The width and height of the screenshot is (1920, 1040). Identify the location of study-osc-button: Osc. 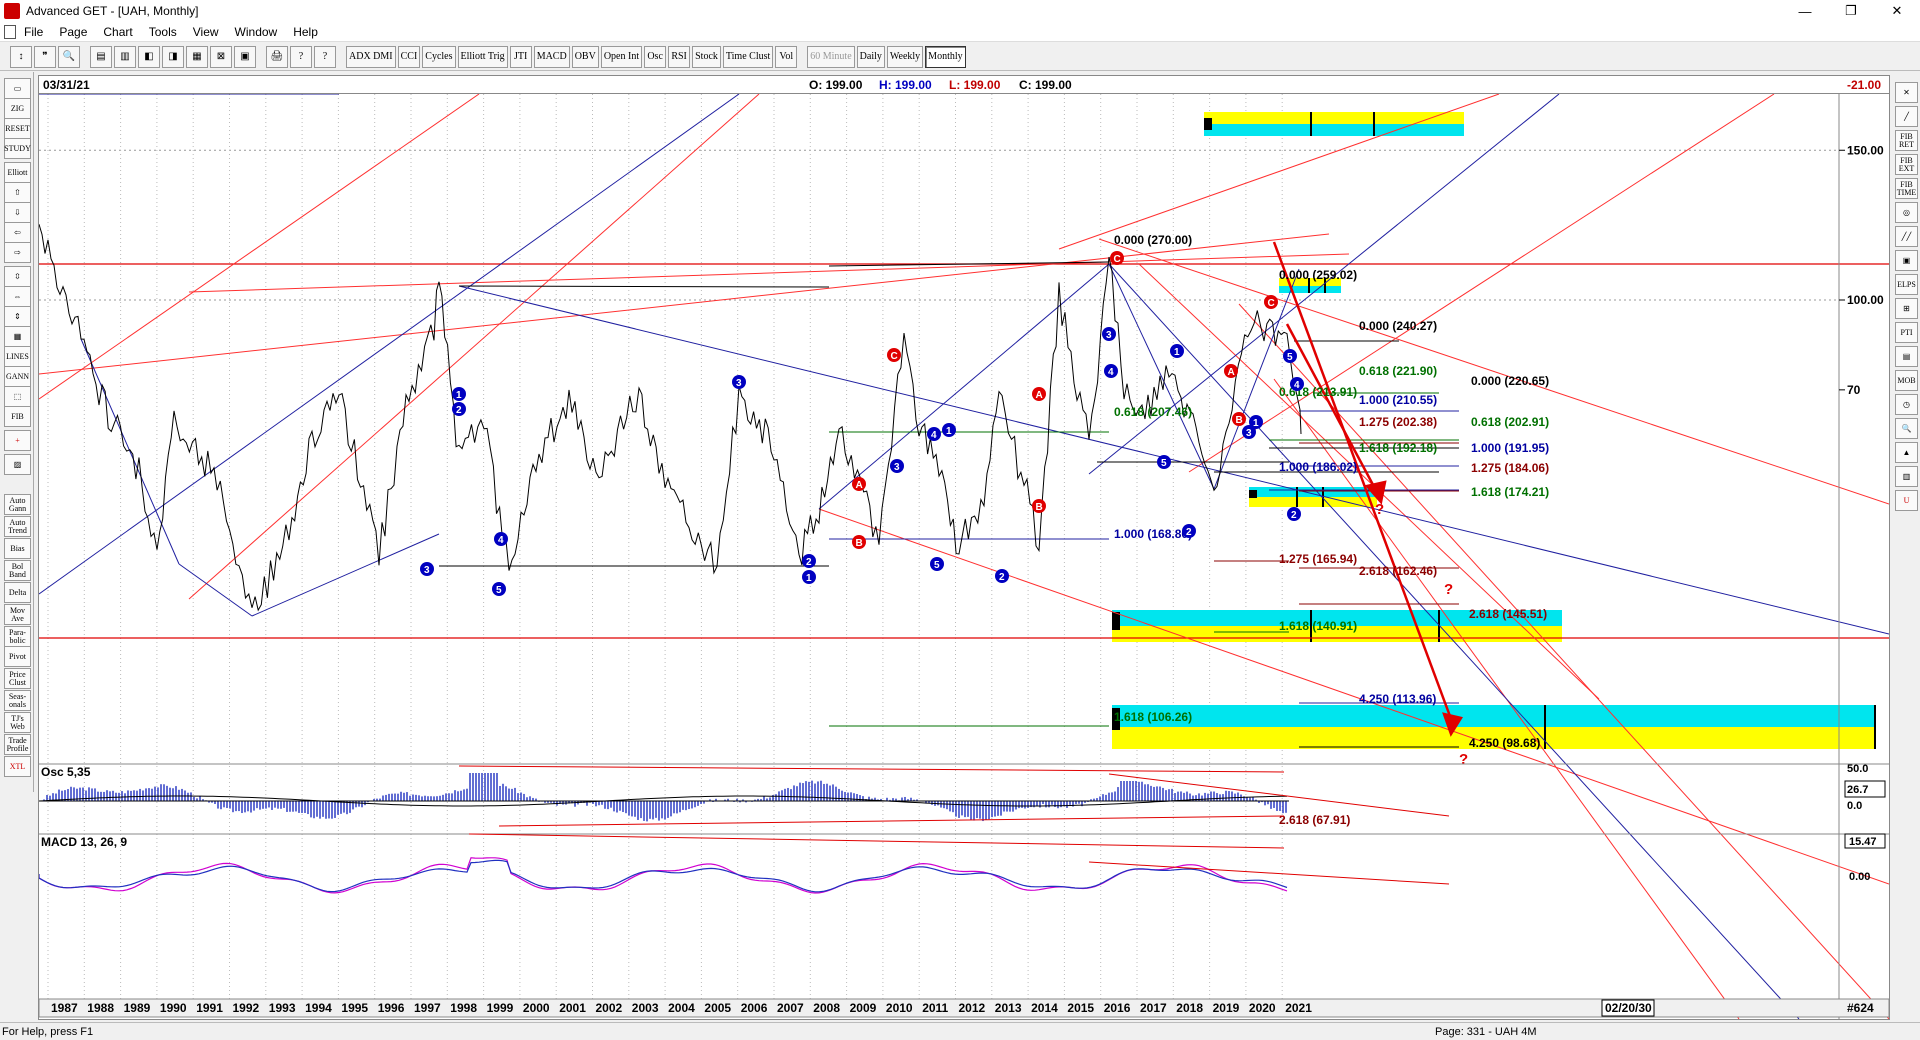
(655, 56).